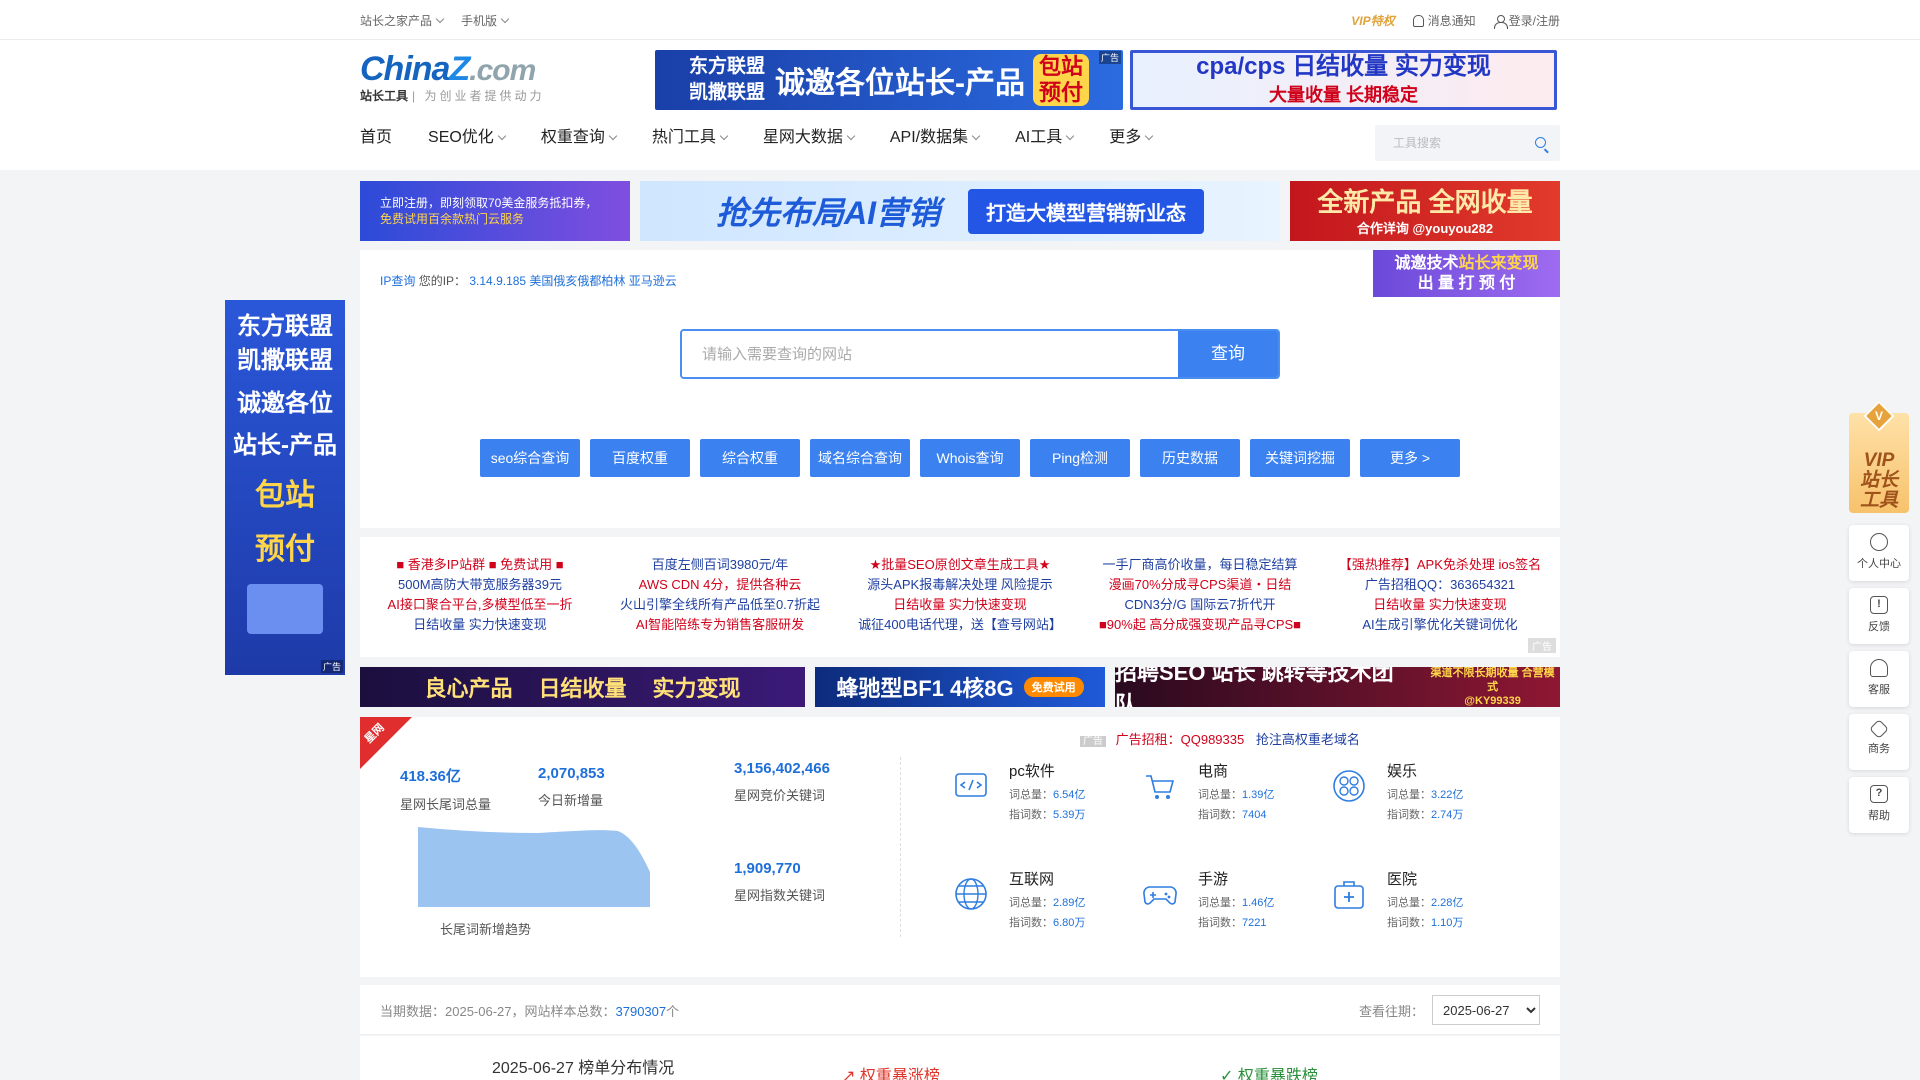 This screenshot has width=1920, height=1080. Describe the element at coordinates (1879, 616) in the screenshot. I see `feedback-button: ! 反馈` at that location.